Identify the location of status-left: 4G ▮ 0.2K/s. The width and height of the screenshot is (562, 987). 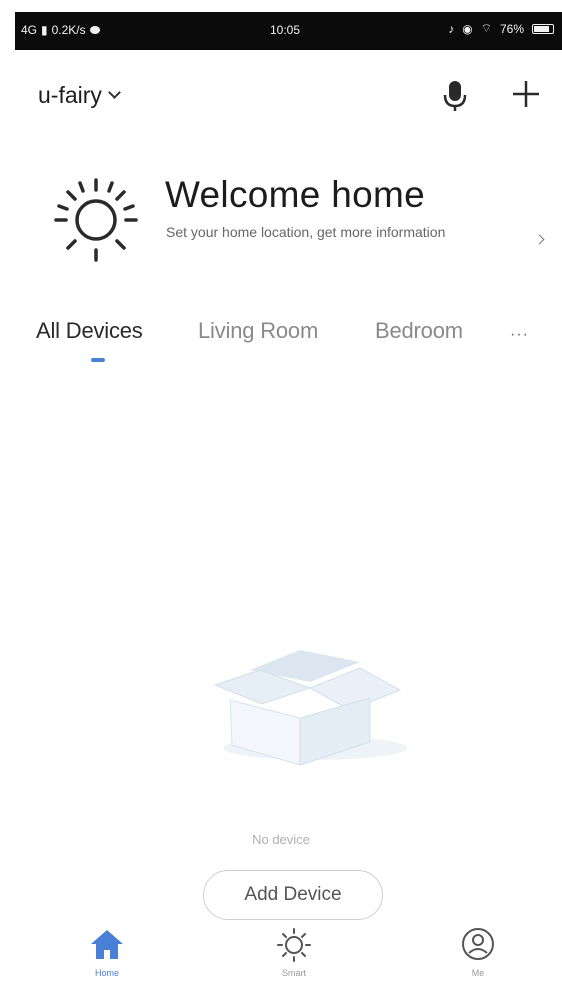
(60, 30).